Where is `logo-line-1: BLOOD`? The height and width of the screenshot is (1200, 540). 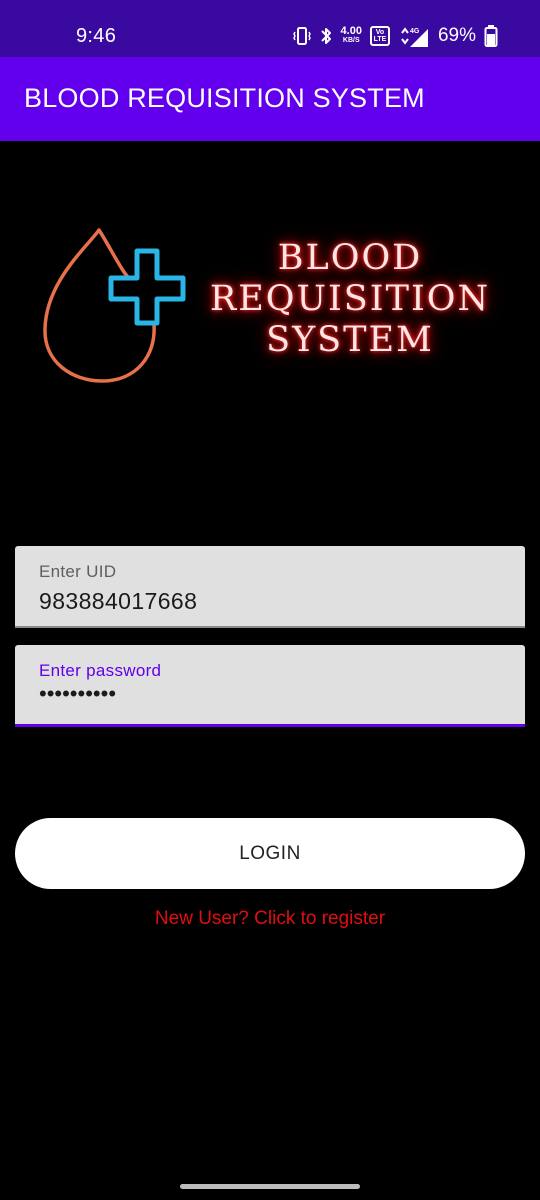
logo-line-1: BLOOD is located at coordinates (350, 258).